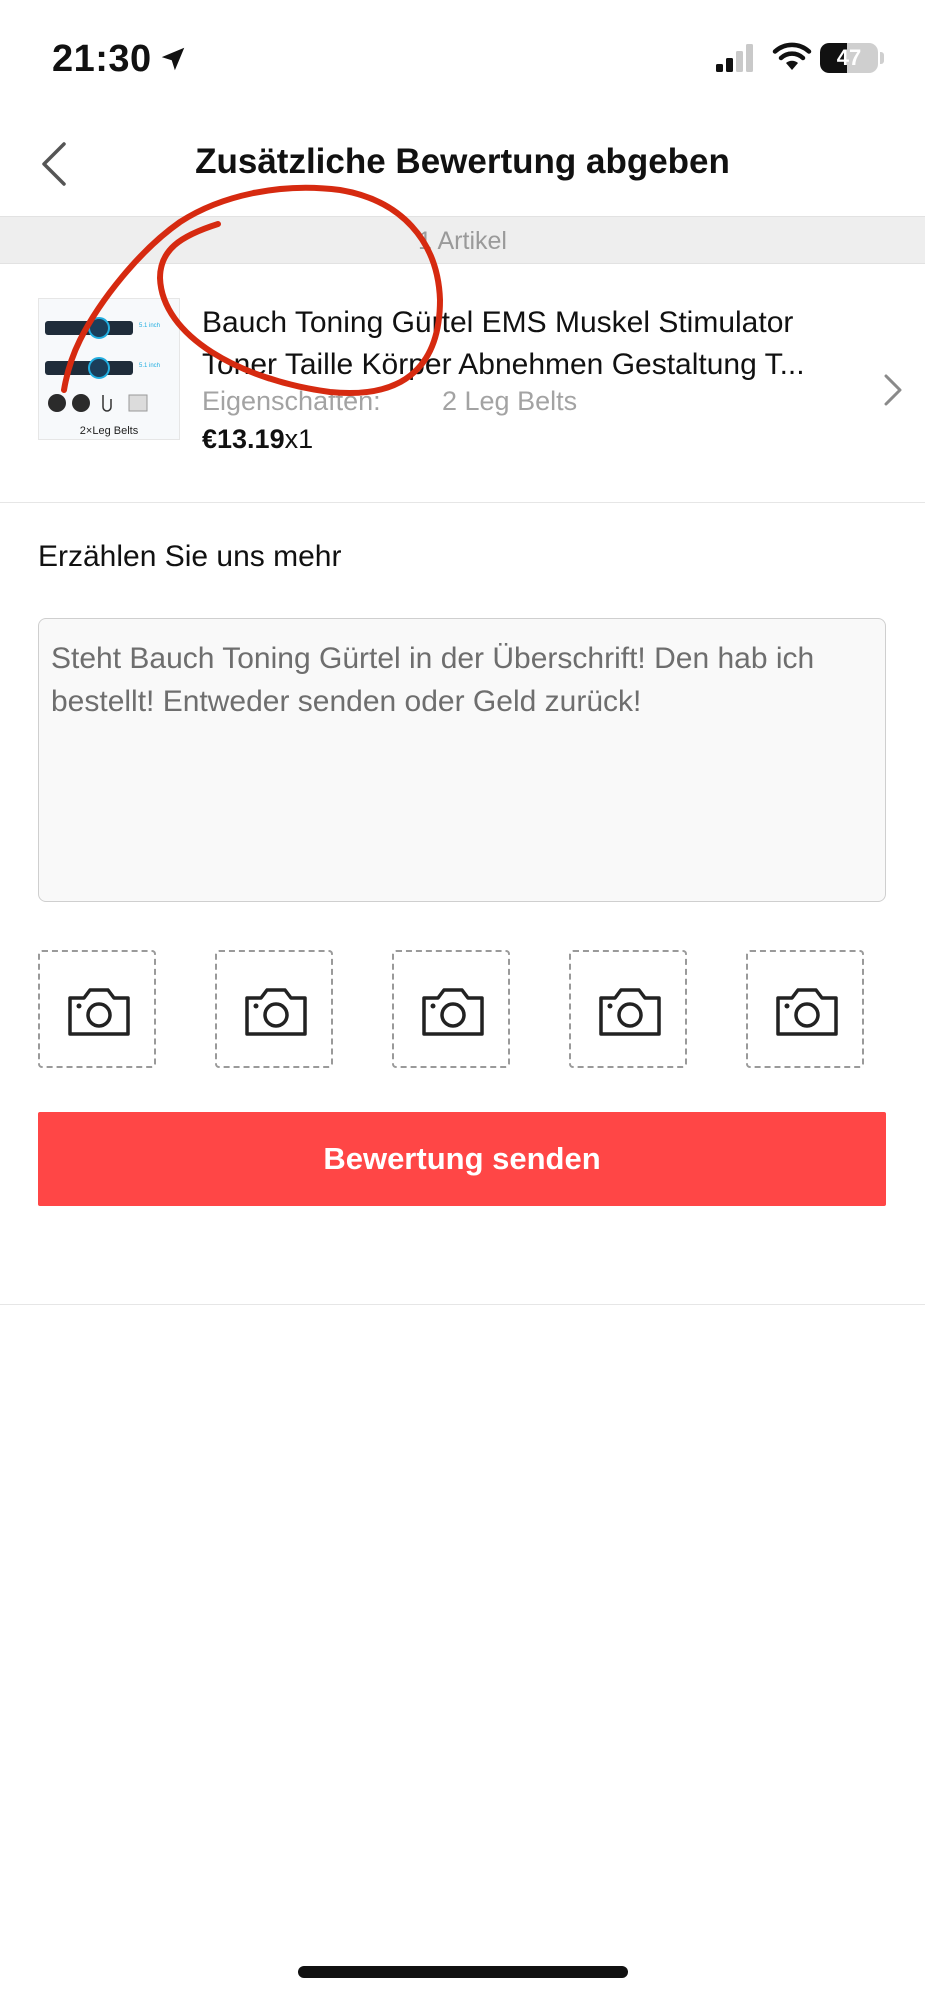  I want to click on section-band: 1 Artikel, so click(462, 240).